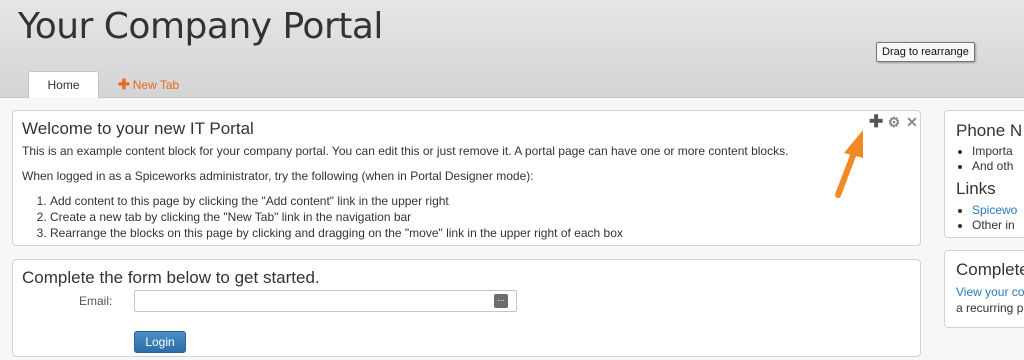 The image size is (1024, 360). Describe the element at coordinates (849, 164) in the screenshot. I see `orange-arrow-annotation` at that location.